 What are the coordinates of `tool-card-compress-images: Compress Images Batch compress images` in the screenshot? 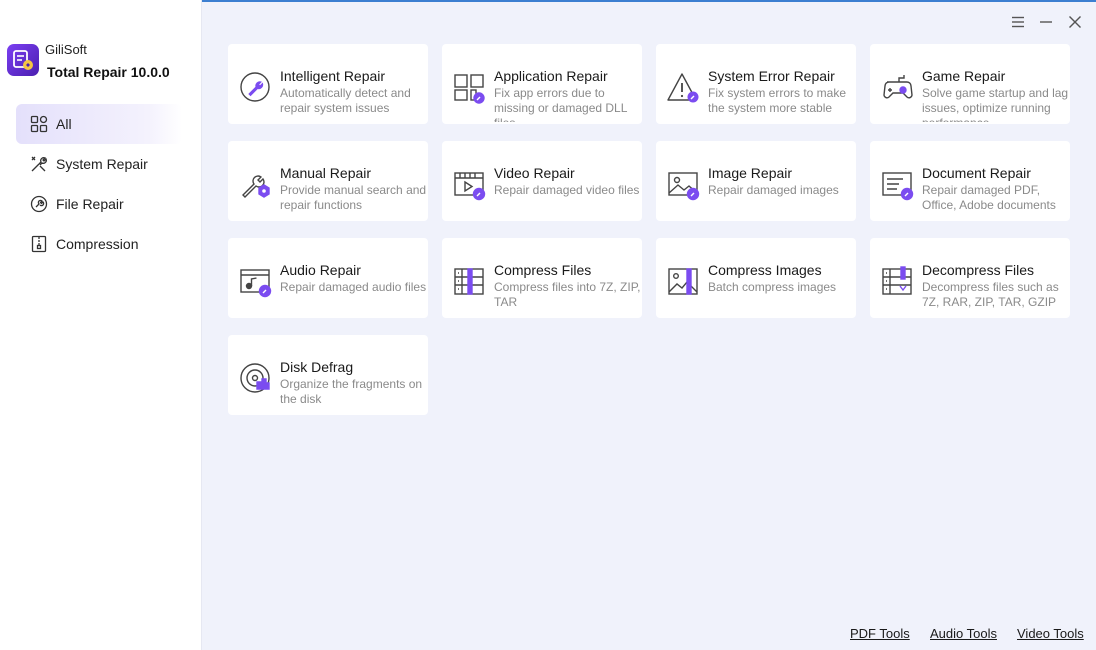 It's located at (756, 278).